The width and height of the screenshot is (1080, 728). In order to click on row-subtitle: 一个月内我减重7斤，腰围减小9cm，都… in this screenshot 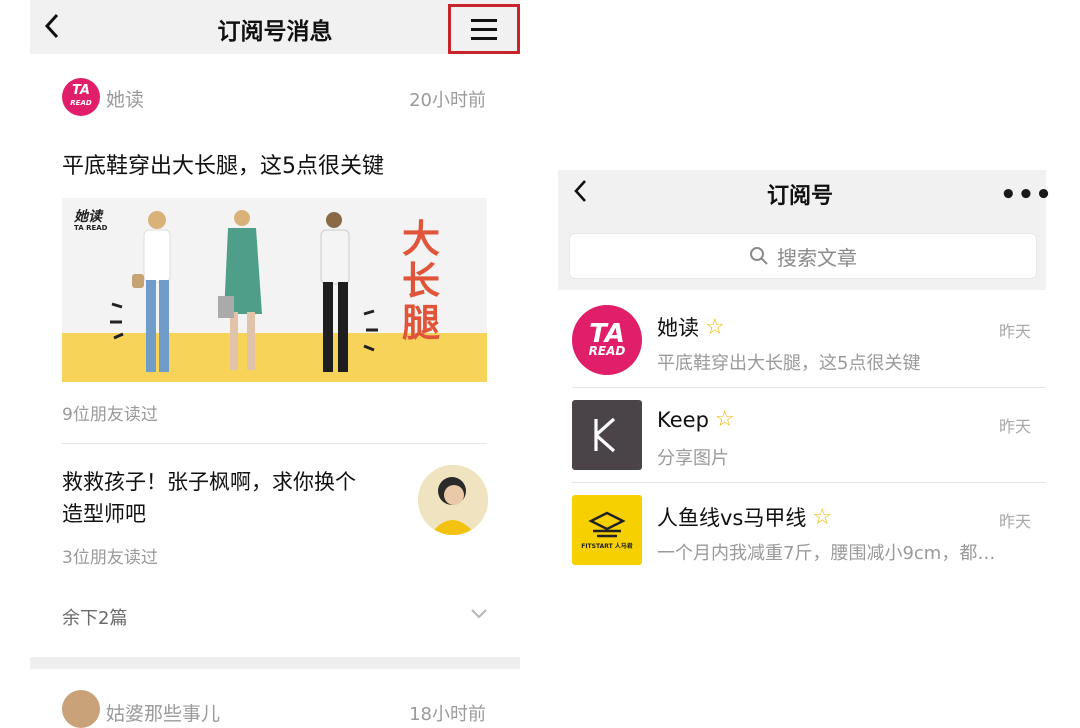, I will do `click(826, 553)`.